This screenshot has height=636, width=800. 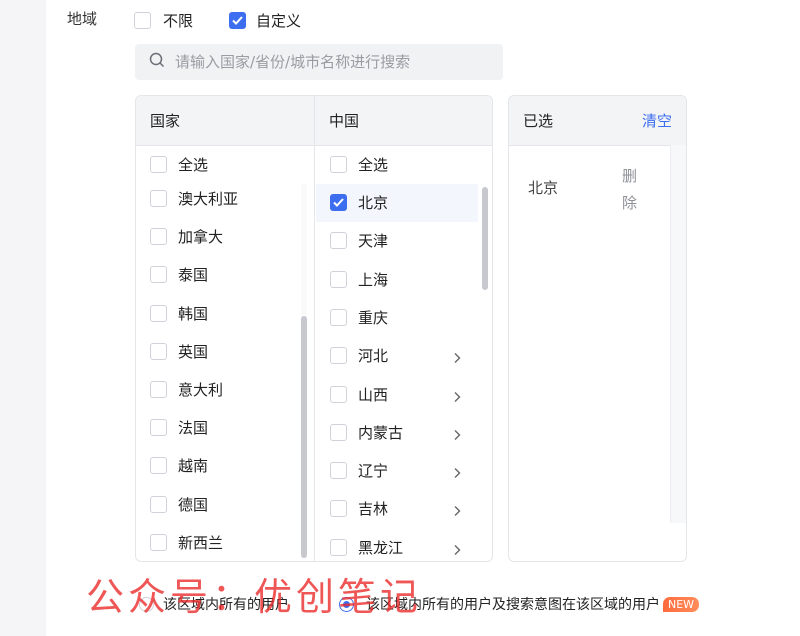 I want to click on country-select-all-checkbox, so click(x=158, y=164).